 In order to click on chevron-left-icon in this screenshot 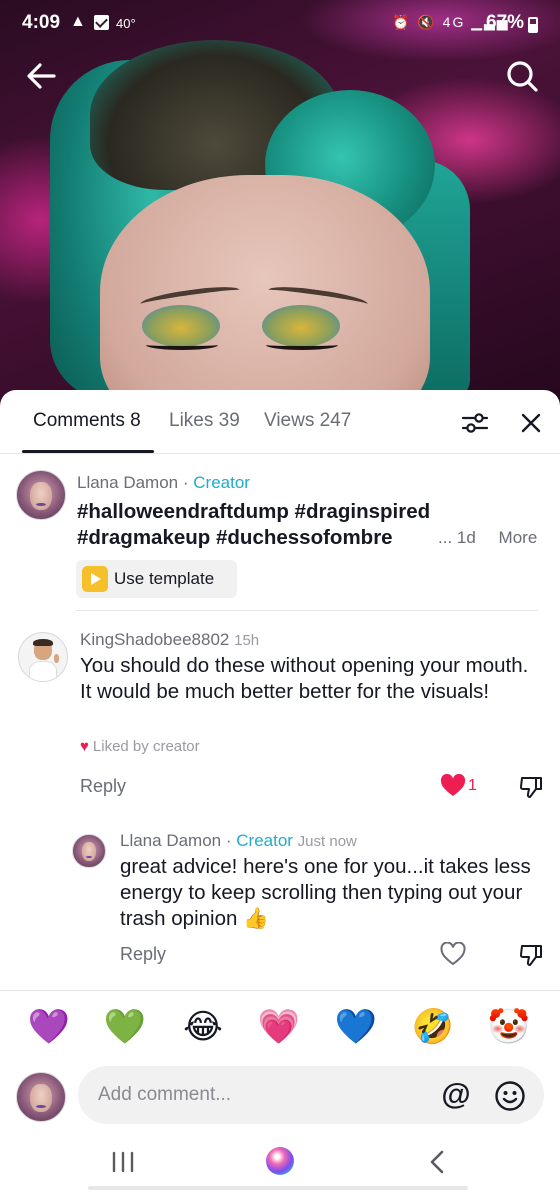, I will do `click(437, 1162)`.